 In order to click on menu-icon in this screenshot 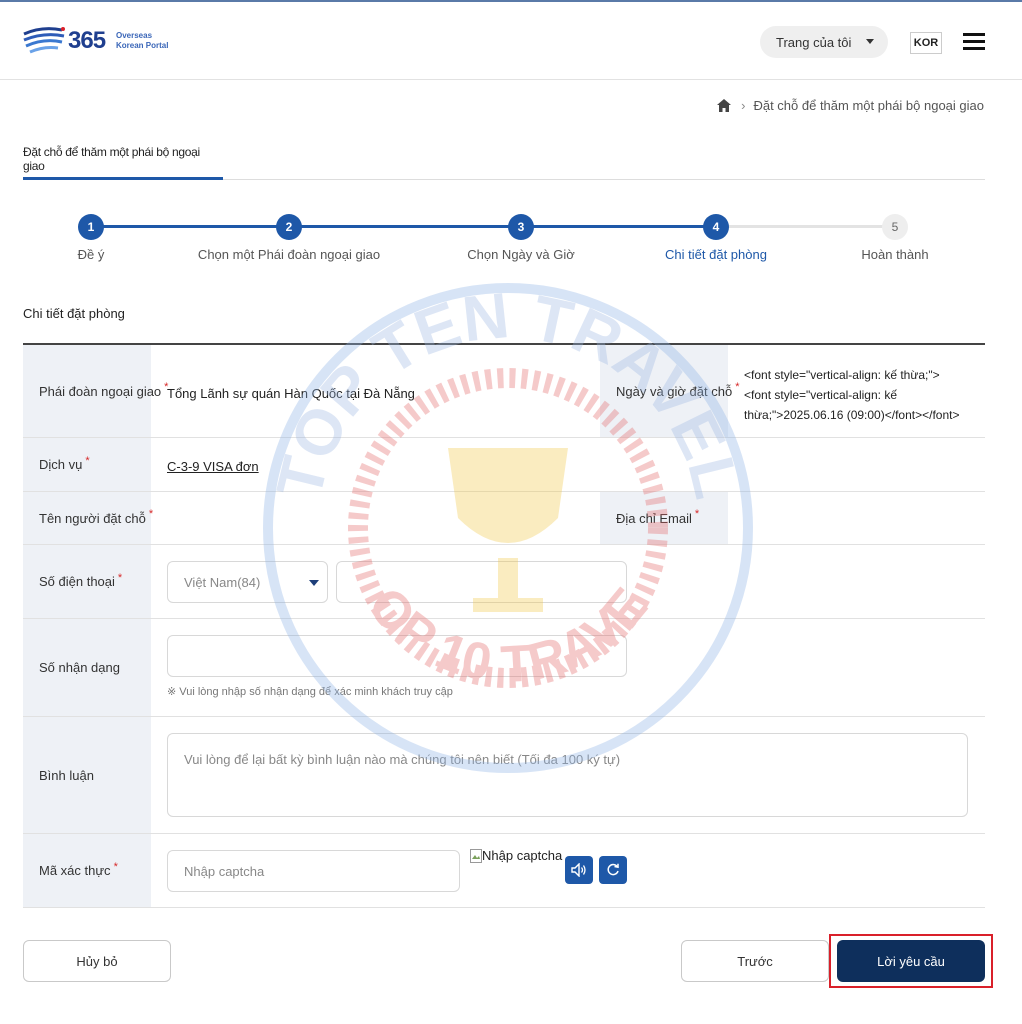, I will do `click(974, 42)`.